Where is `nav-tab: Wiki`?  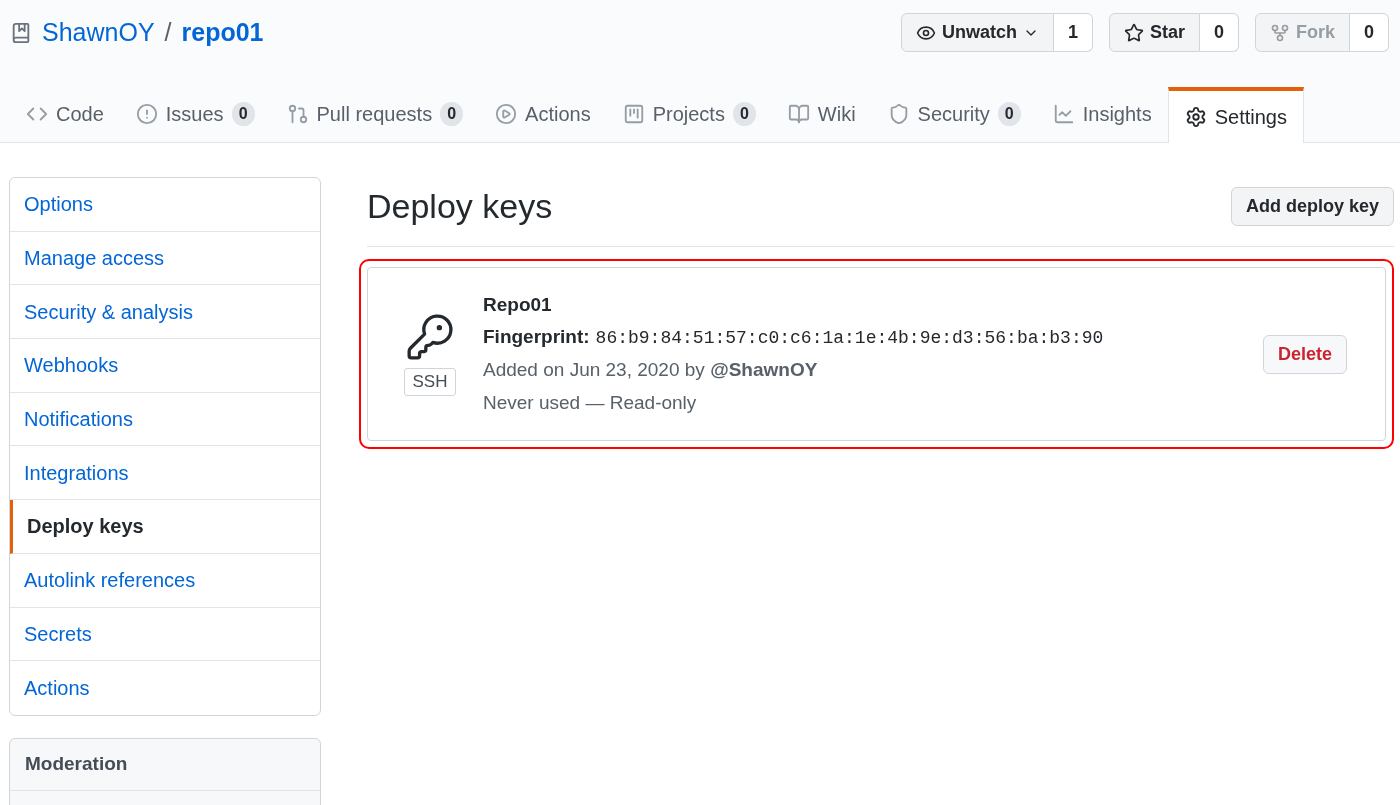 nav-tab: Wiki is located at coordinates (821, 114).